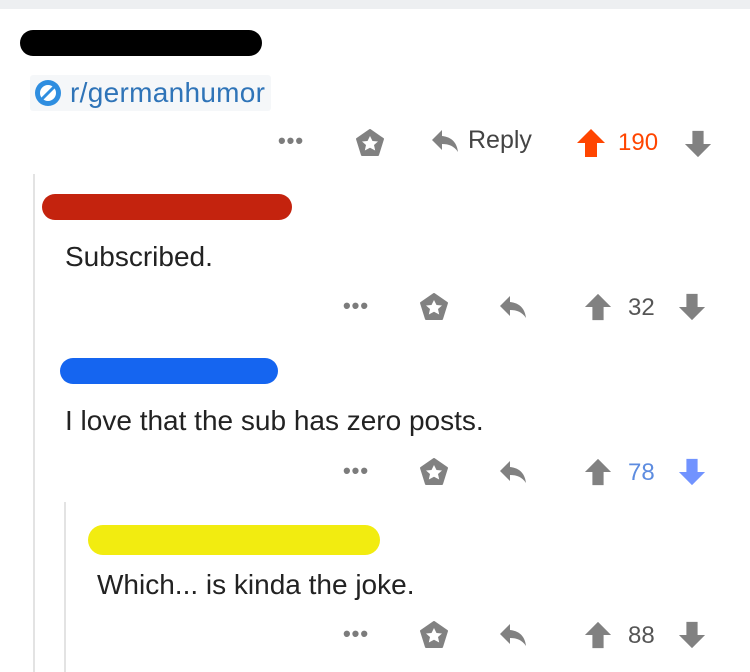 The height and width of the screenshot is (672, 750). What do you see at coordinates (641, 472) in the screenshot?
I see `comment-2-score: 78` at bounding box center [641, 472].